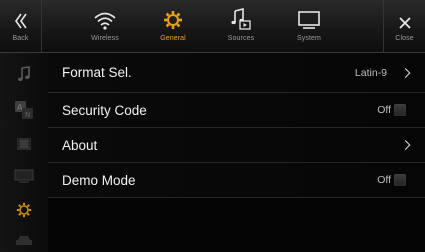 The width and height of the screenshot is (425, 252). I want to click on tab-sources: Sources, so click(241, 26).